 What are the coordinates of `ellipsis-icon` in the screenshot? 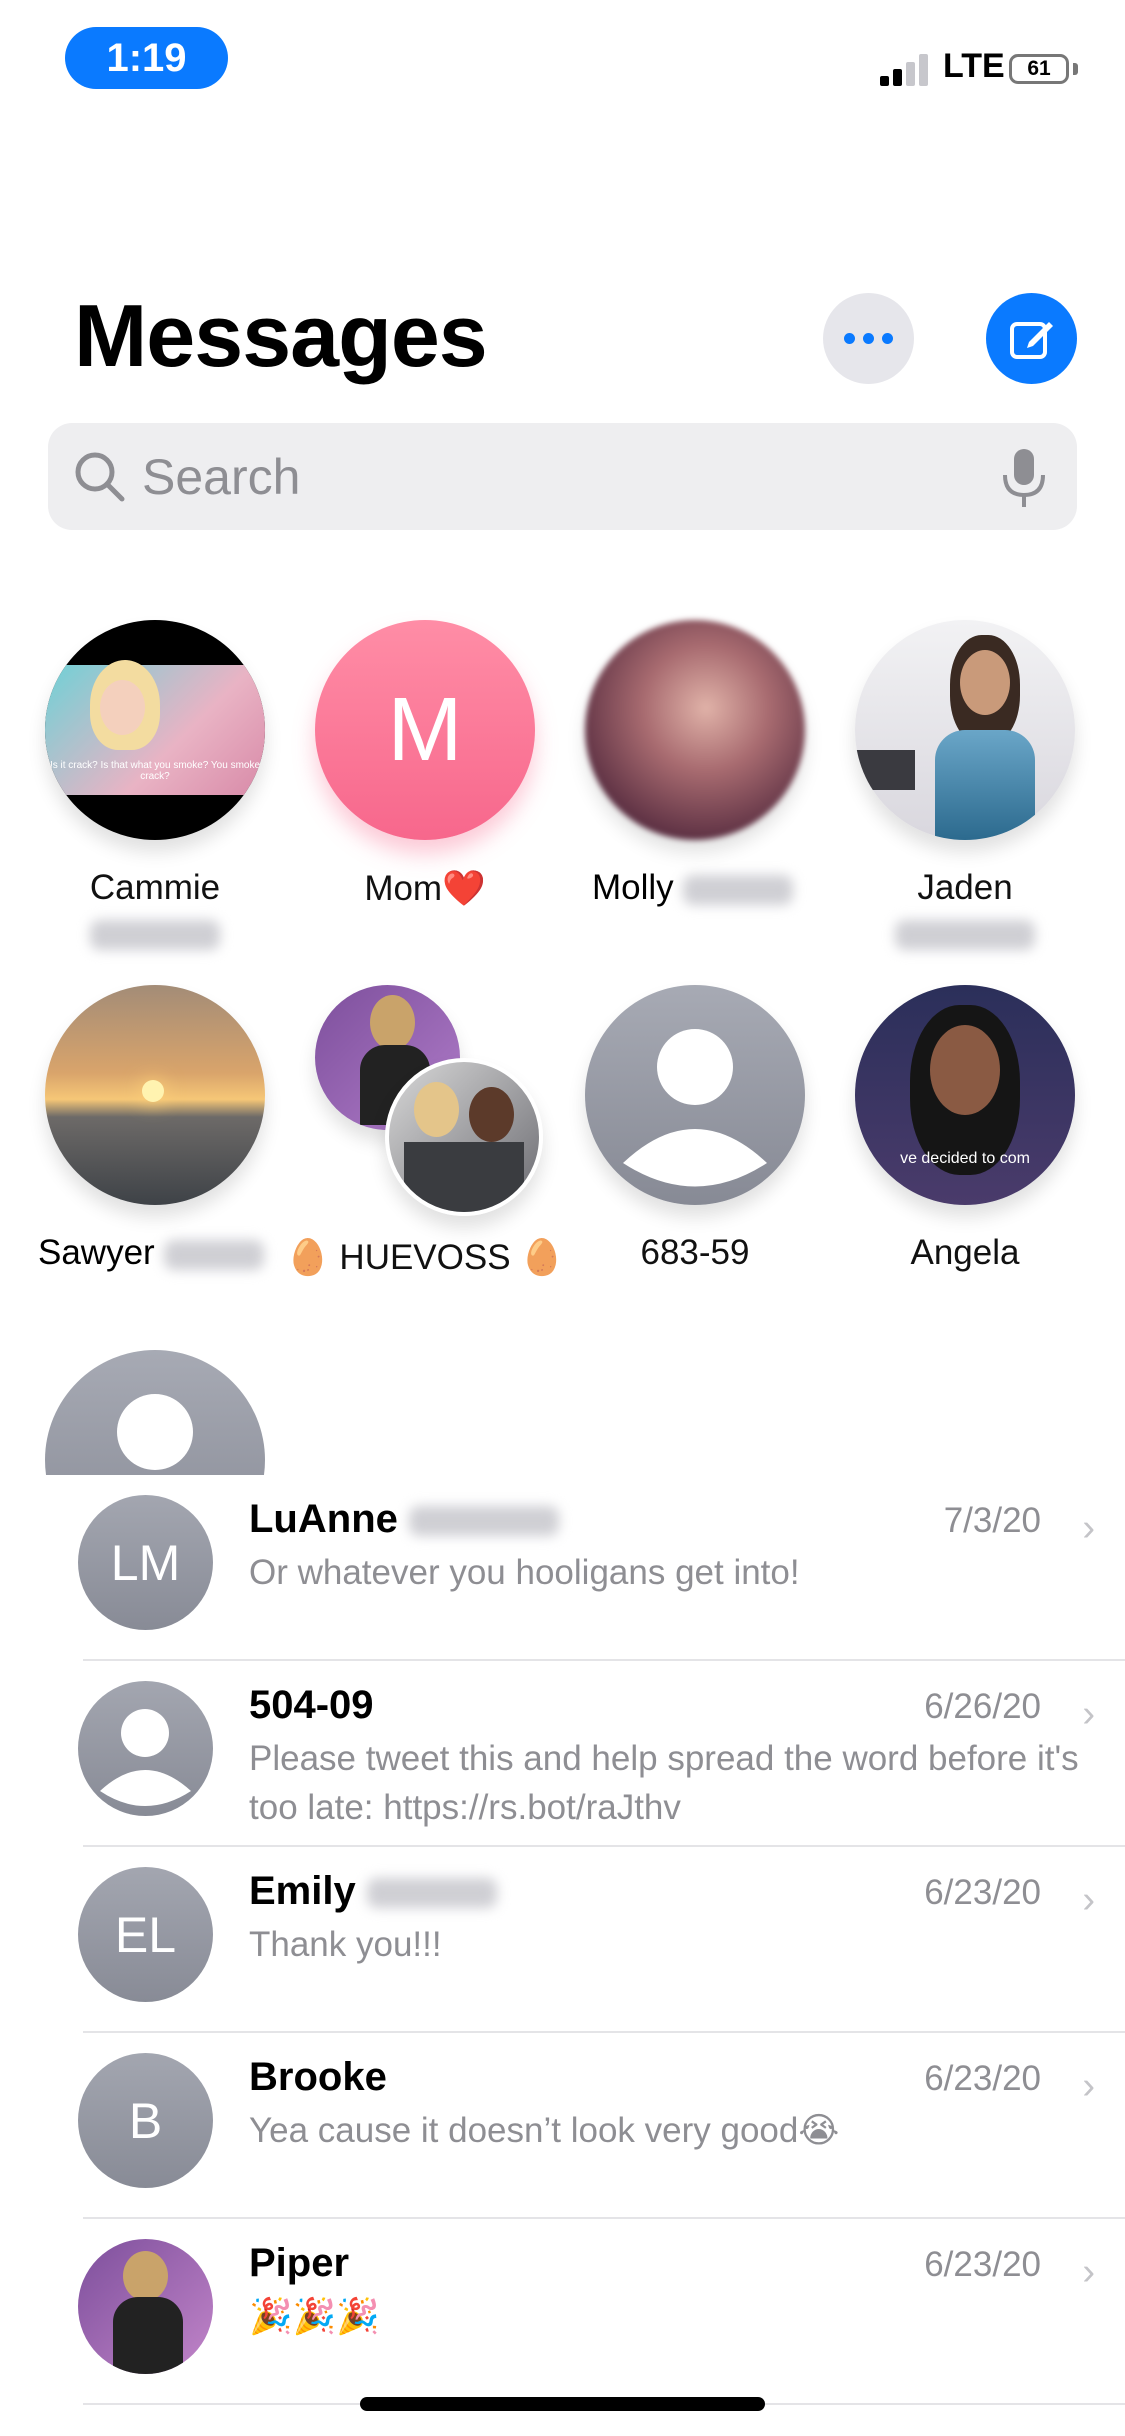 It's located at (849, 338).